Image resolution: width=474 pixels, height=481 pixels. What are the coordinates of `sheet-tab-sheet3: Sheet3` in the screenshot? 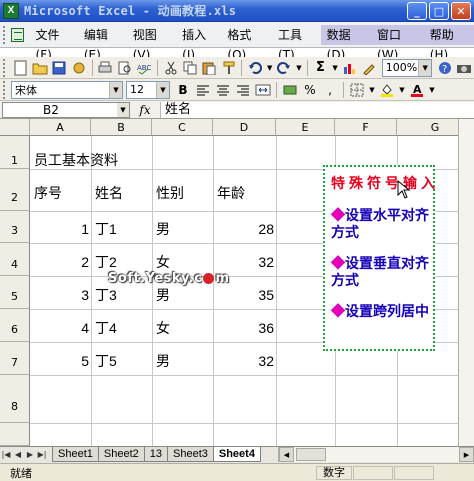 It's located at (190, 454).